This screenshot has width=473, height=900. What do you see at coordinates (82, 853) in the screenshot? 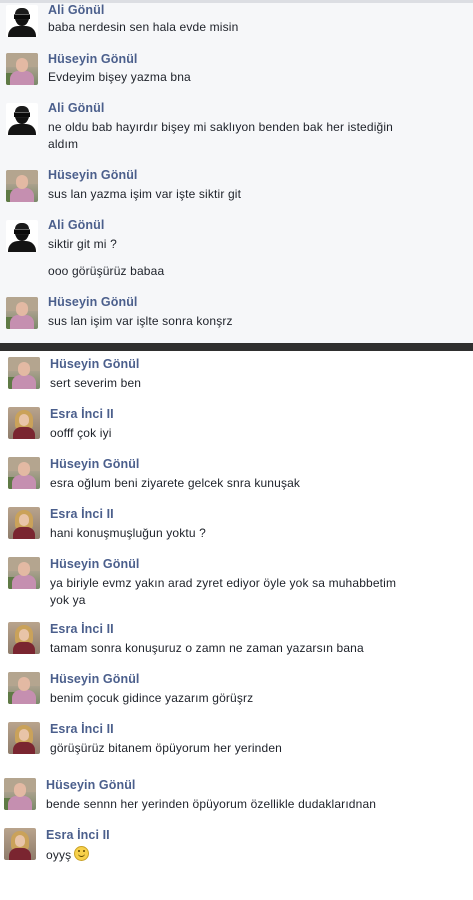
I see `smiley-icon` at bounding box center [82, 853].